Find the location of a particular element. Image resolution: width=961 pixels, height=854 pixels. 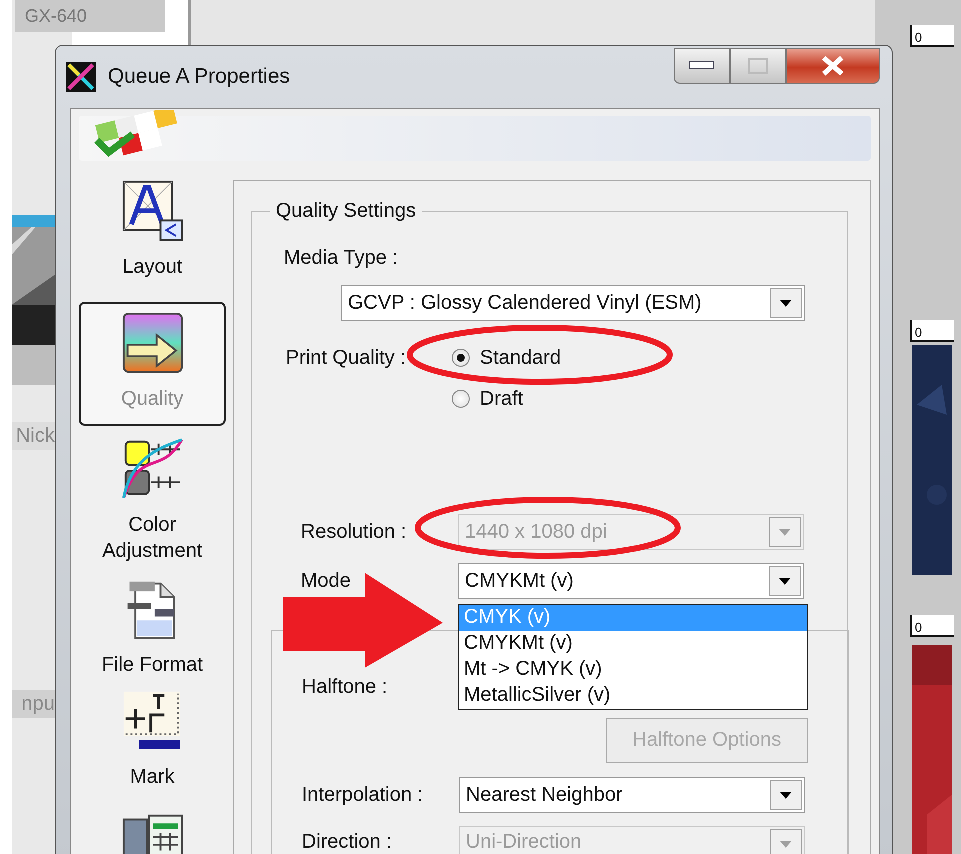

curve-icon is located at coordinates (153, 469).